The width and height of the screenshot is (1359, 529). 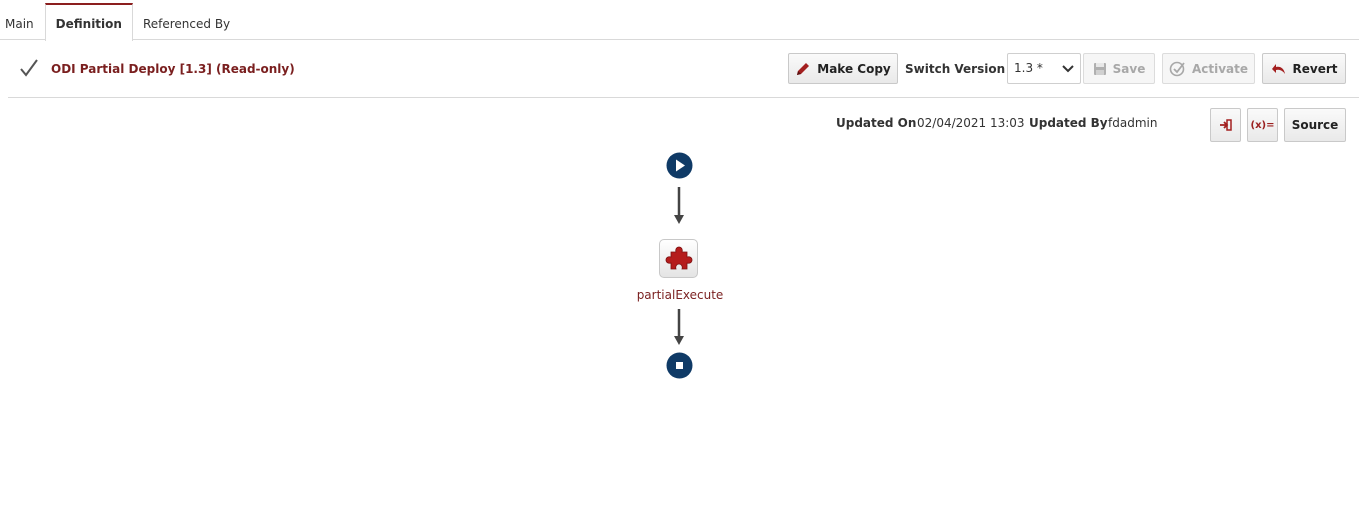 I want to click on variables-label: (x)=, so click(x=1262, y=125).